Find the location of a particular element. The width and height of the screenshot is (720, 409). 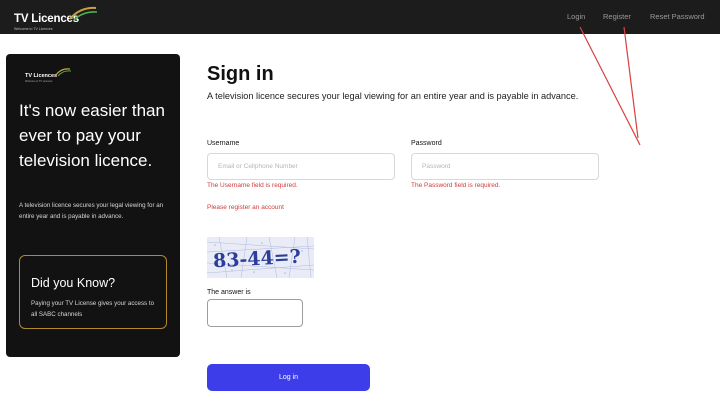

annotation-line-login is located at coordinates (610, 86).